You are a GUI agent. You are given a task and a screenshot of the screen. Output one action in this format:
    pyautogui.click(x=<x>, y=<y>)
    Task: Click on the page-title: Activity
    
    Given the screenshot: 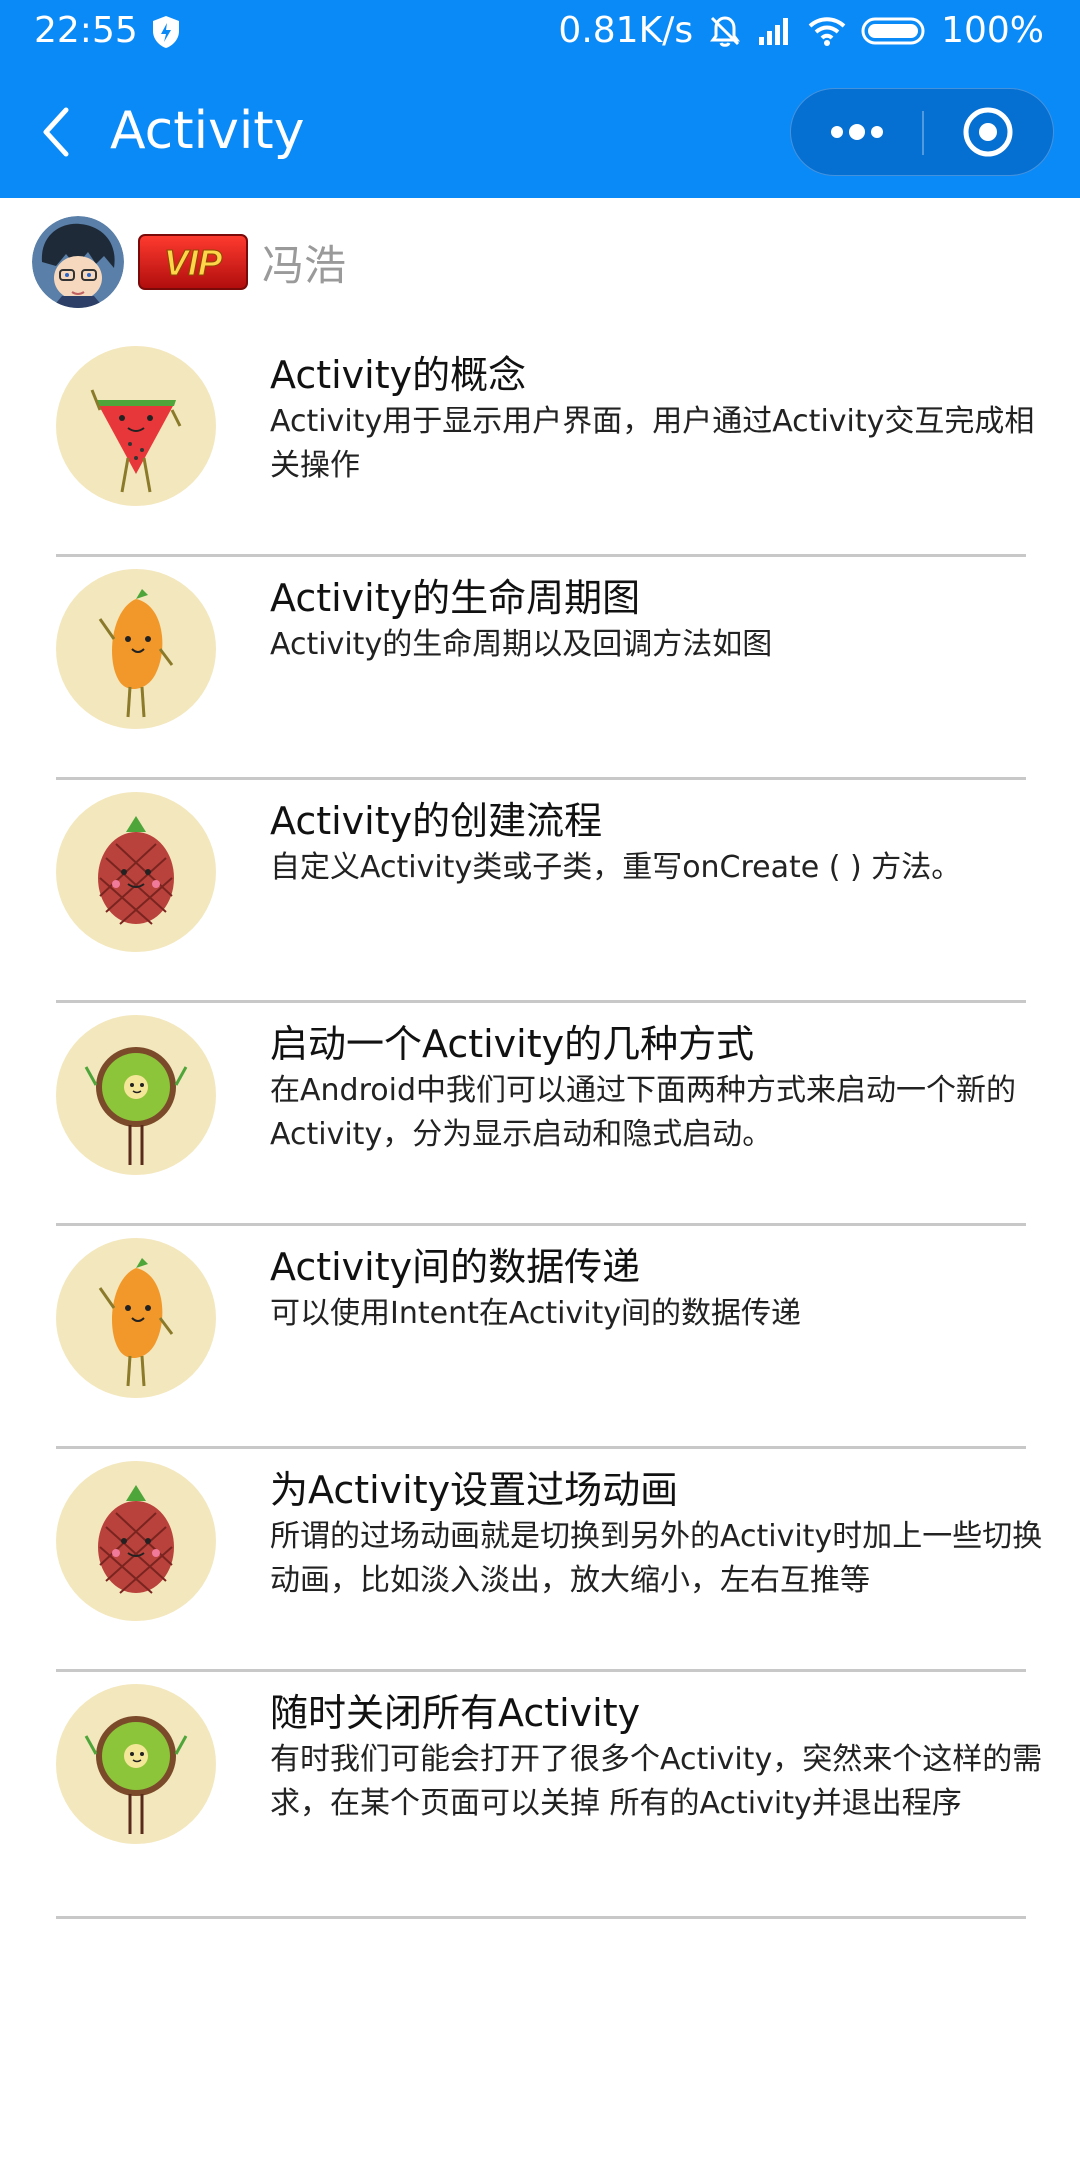 What is the action you would take?
    pyautogui.click(x=207, y=131)
    